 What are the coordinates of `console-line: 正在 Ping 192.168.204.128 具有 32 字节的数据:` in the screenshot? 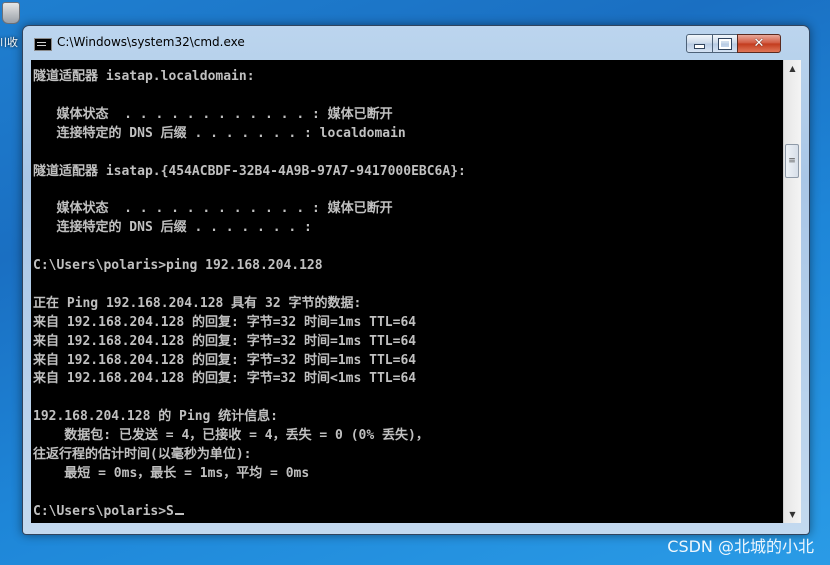 It's located at (197, 303).